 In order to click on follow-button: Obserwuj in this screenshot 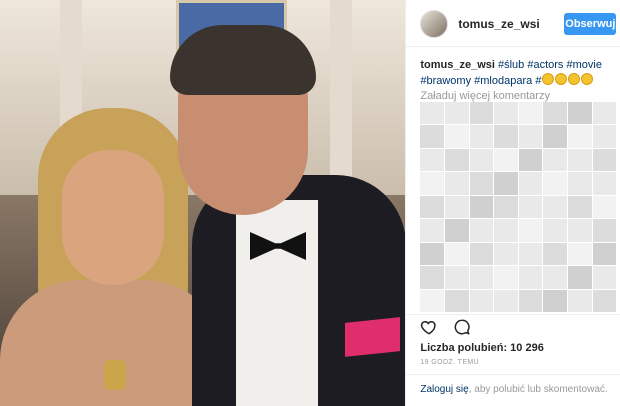, I will do `click(590, 24)`.